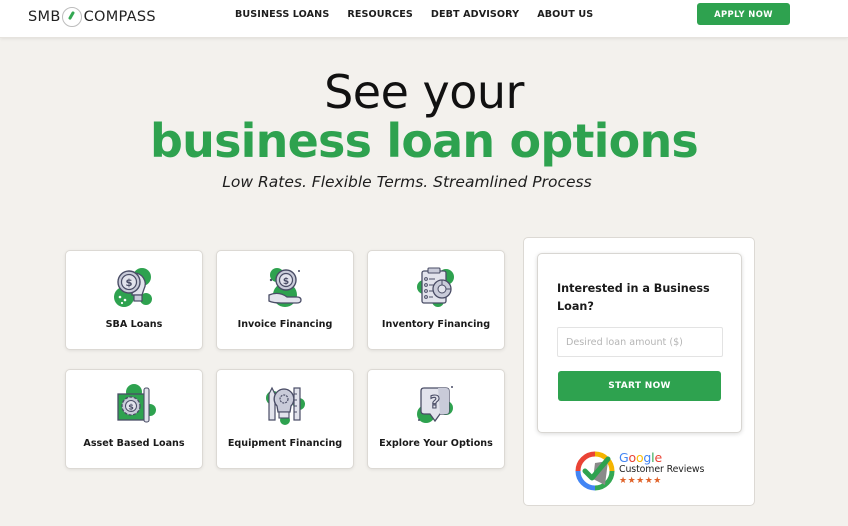 This screenshot has width=848, height=526. I want to click on smb-compass-logo: SMB COMPASS, so click(92, 17).